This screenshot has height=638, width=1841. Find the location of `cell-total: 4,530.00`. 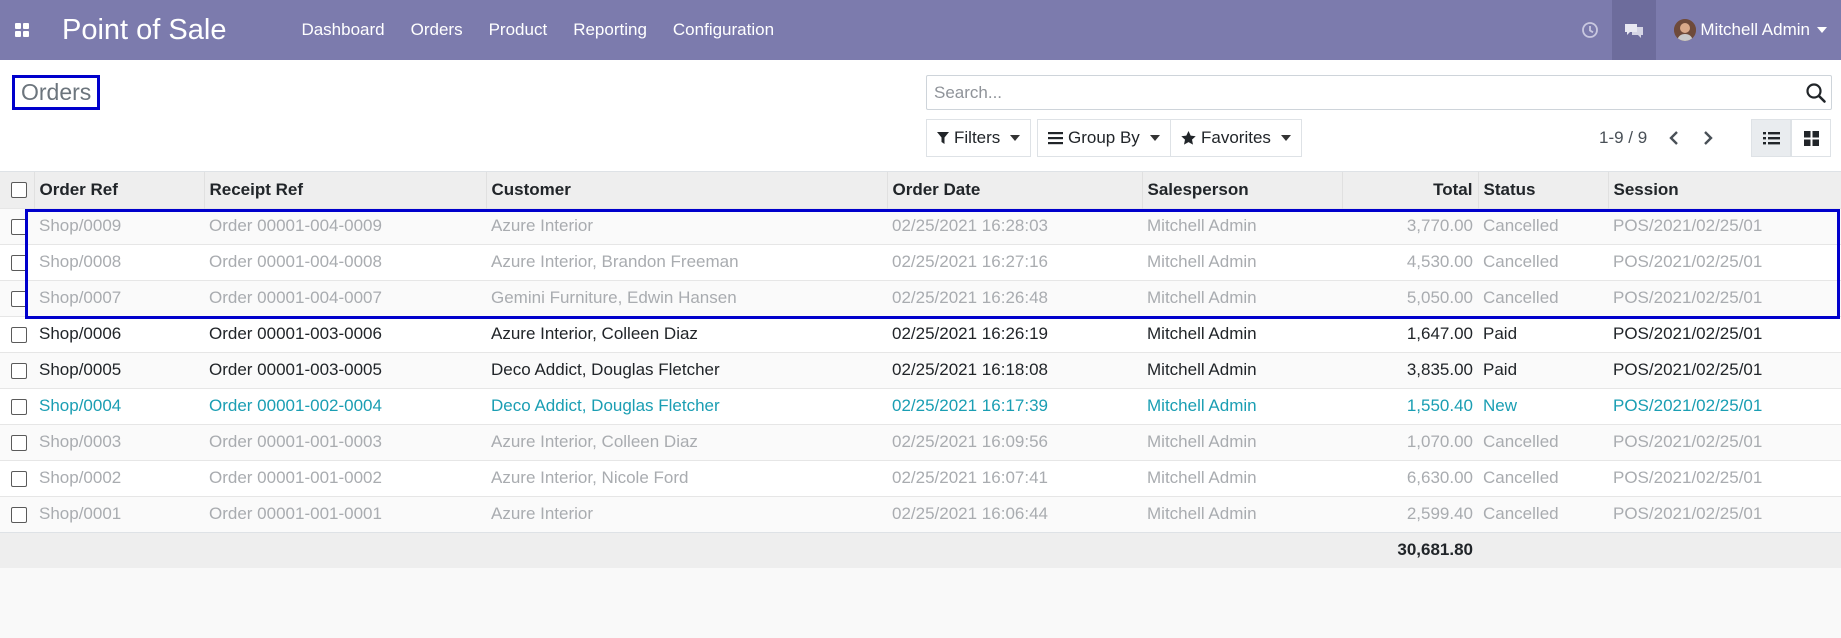

cell-total: 4,530.00 is located at coordinates (1410, 261).